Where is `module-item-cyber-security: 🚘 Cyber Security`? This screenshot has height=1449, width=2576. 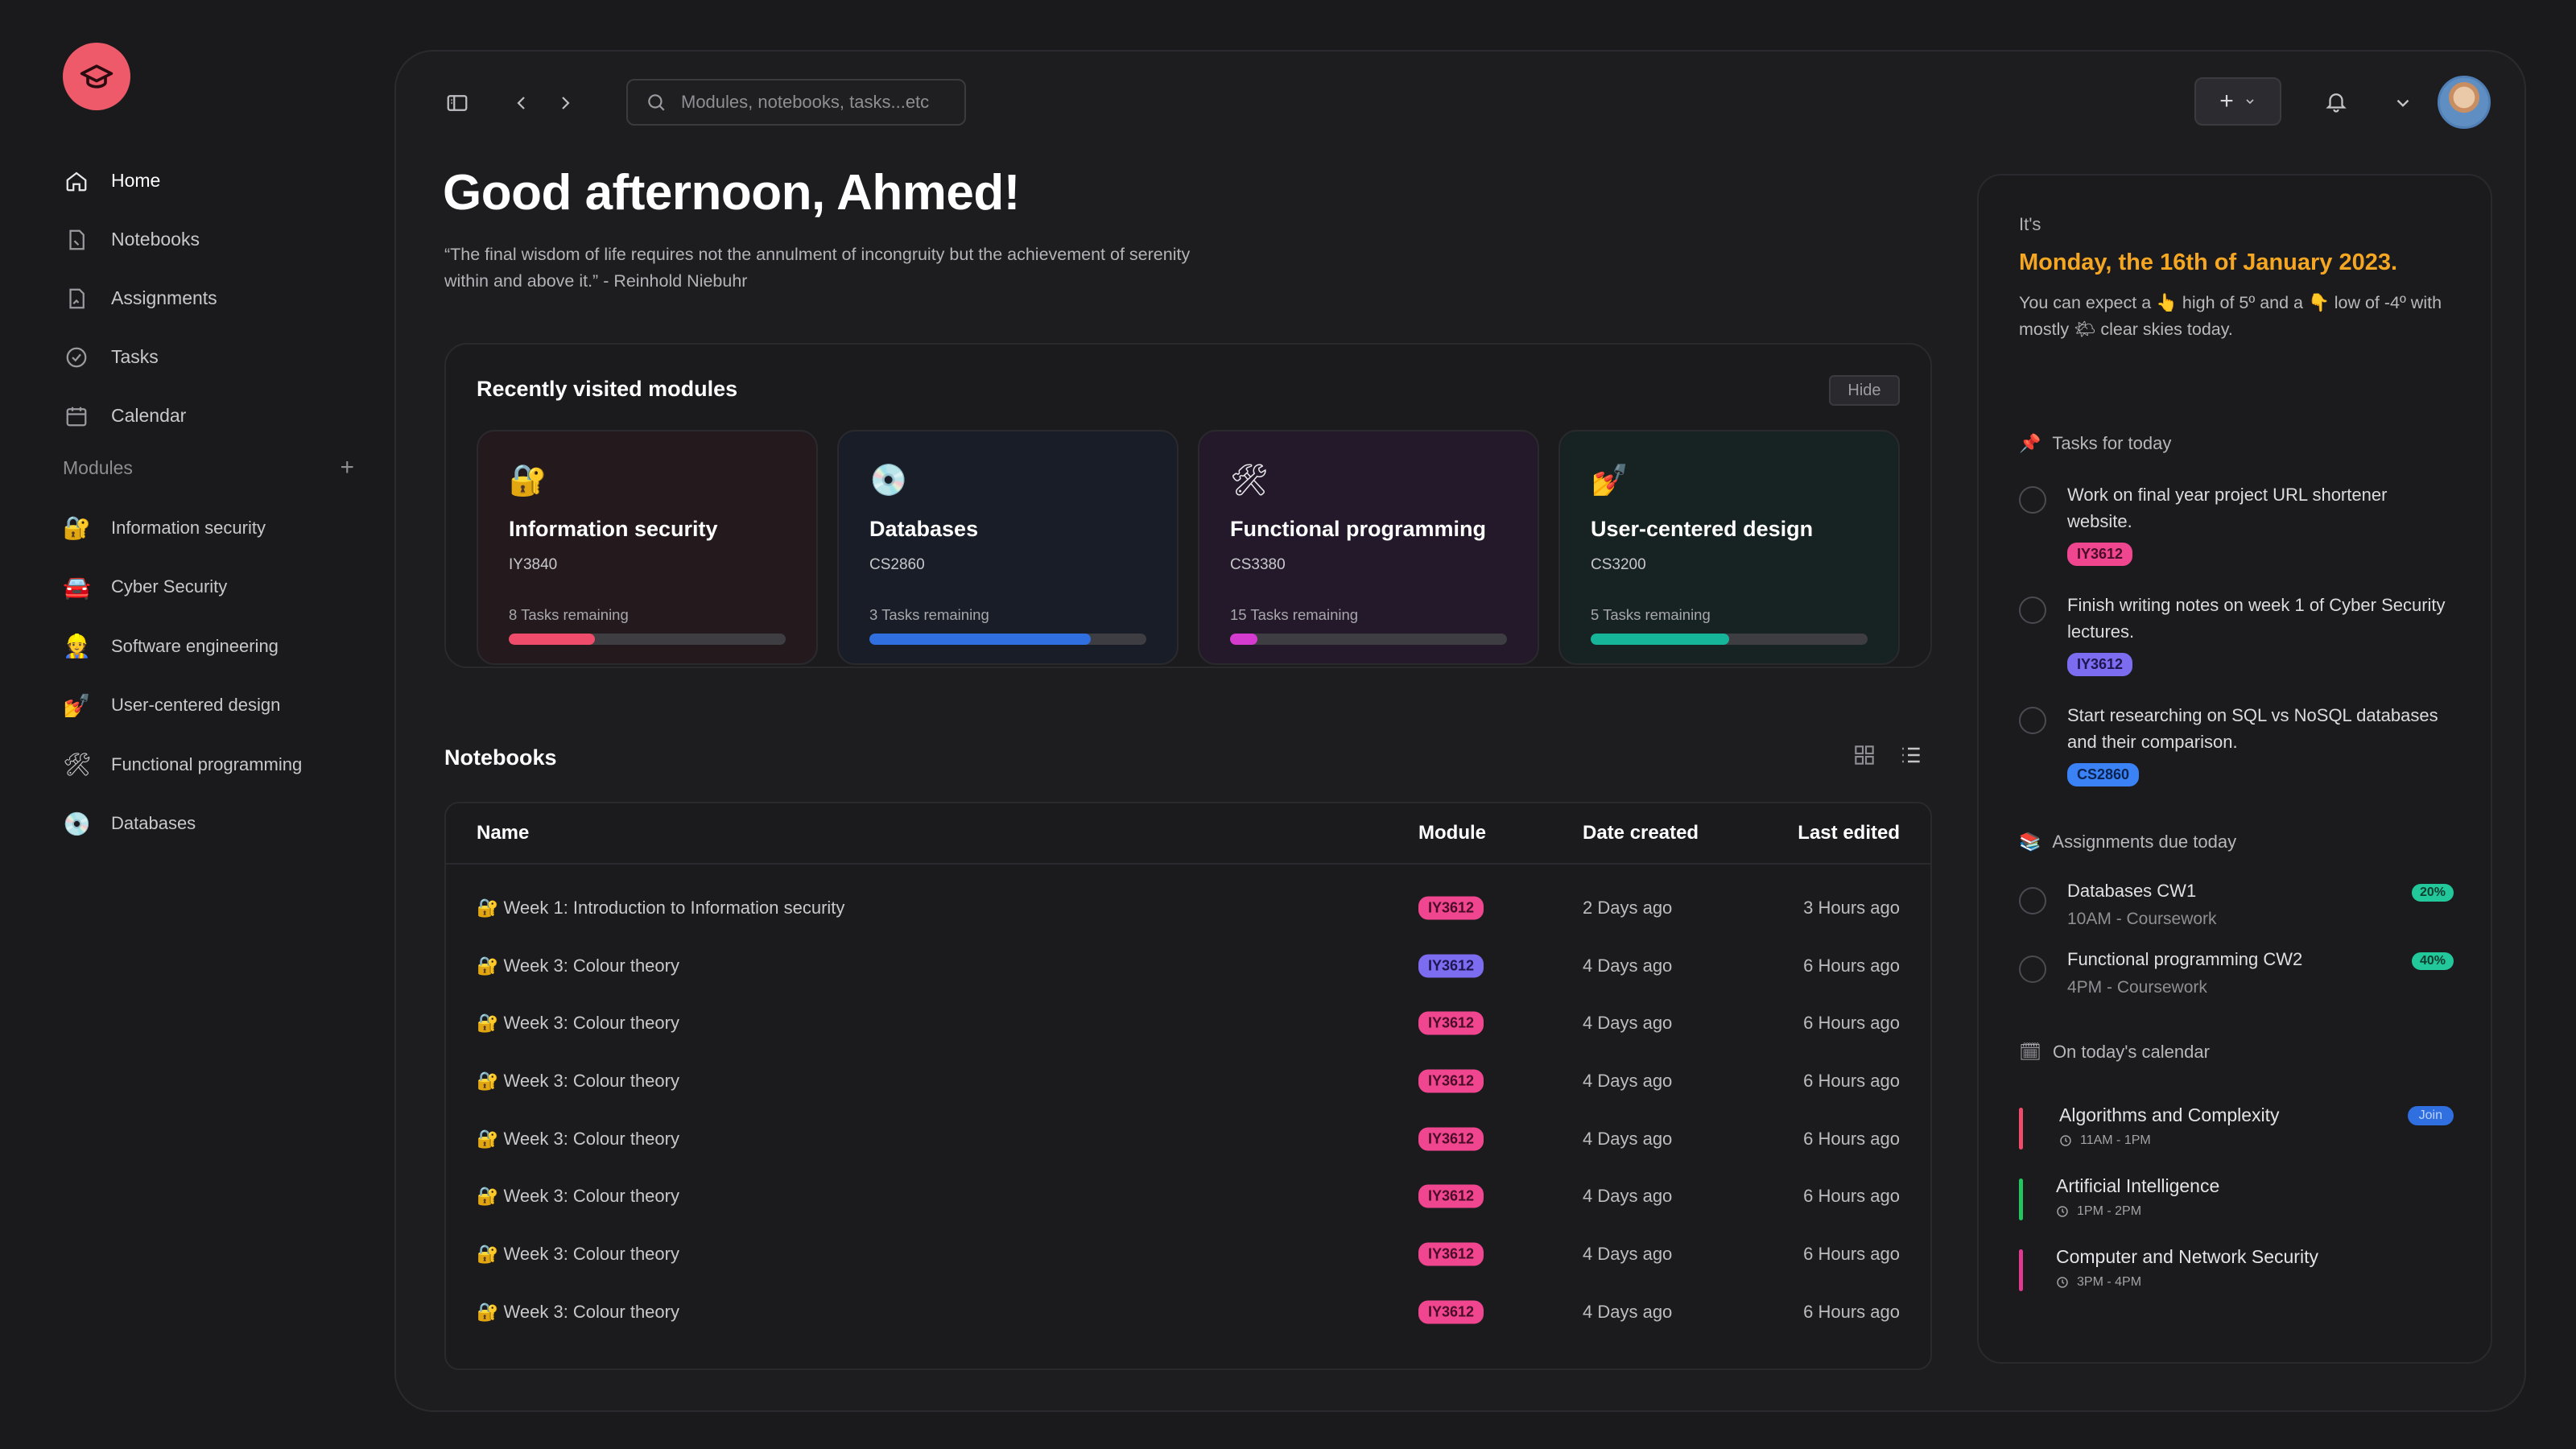 module-item-cyber-security: 🚘 Cyber Security is located at coordinates (216, 587).